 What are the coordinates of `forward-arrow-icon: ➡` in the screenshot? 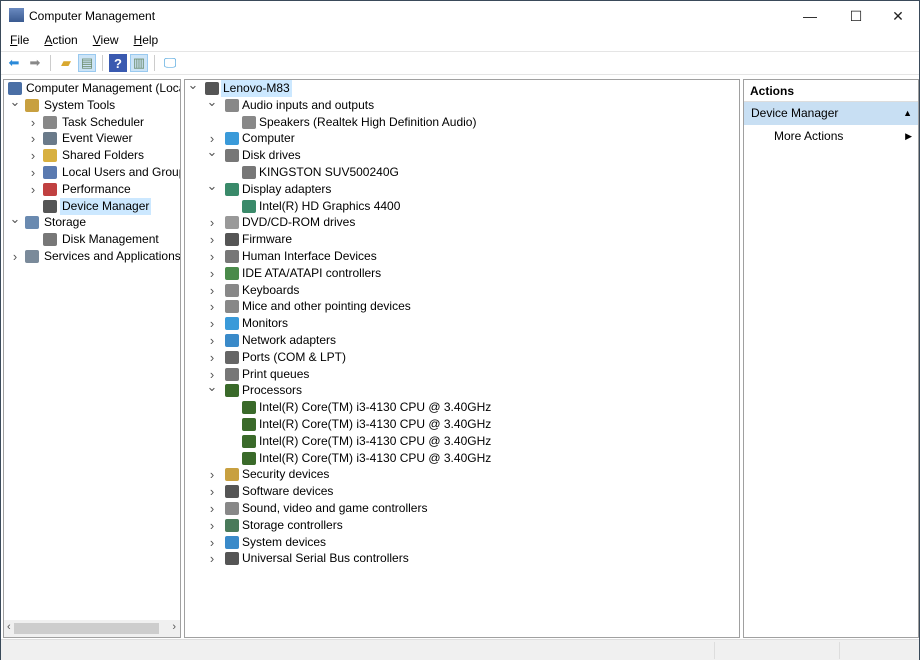 It's located at (35, 63).